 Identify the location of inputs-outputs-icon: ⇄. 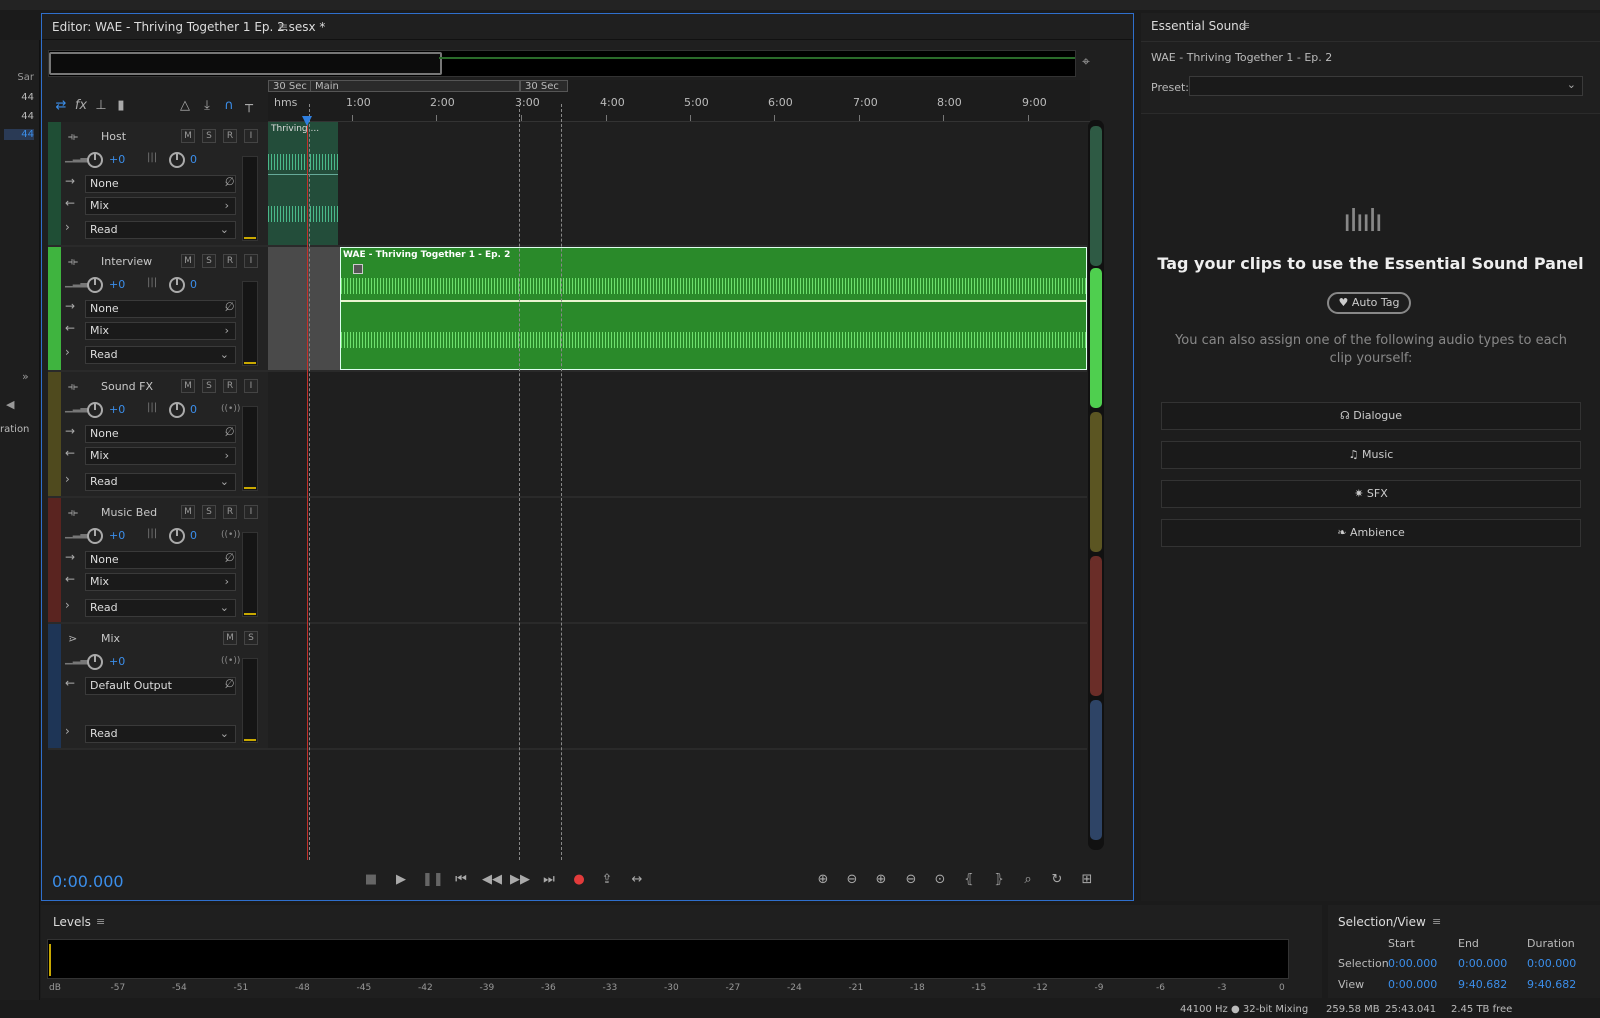
(61, 106).